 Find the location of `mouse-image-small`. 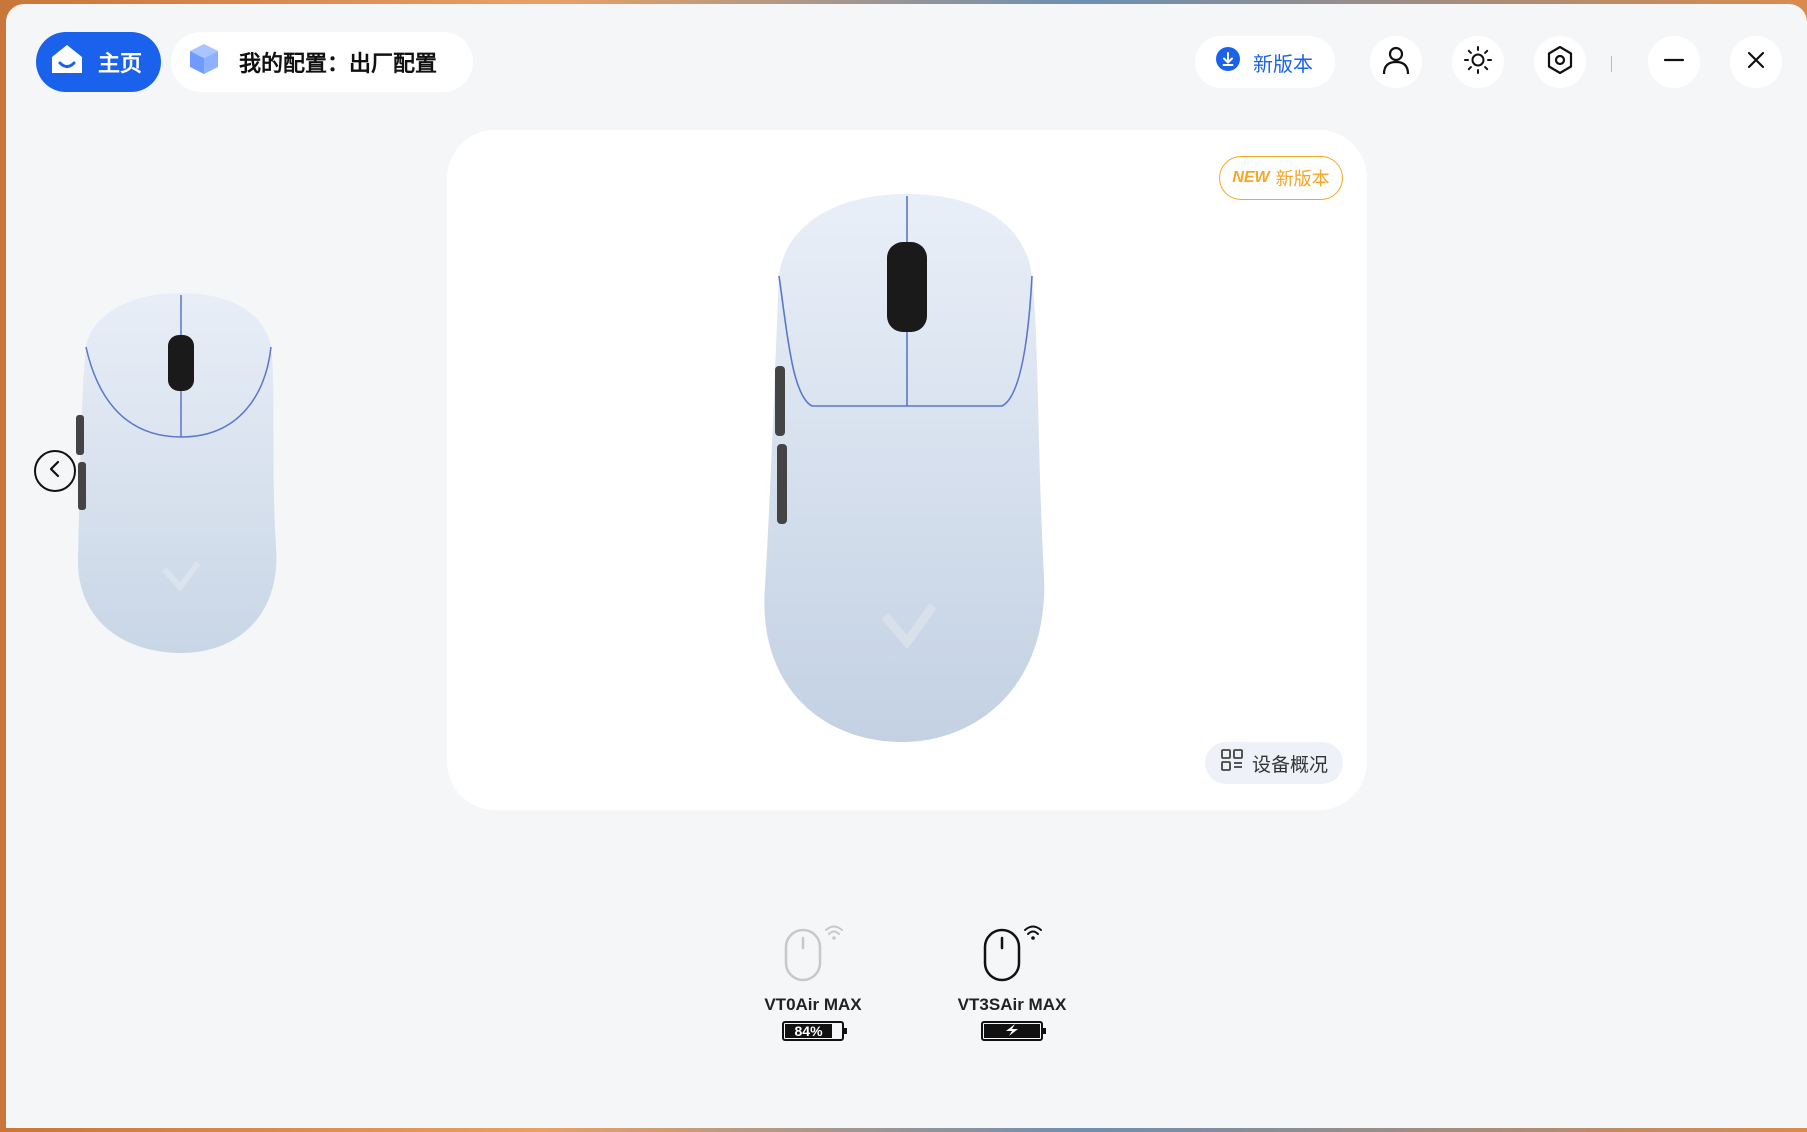

mouse-image-small is located at coordinates (176, 473).